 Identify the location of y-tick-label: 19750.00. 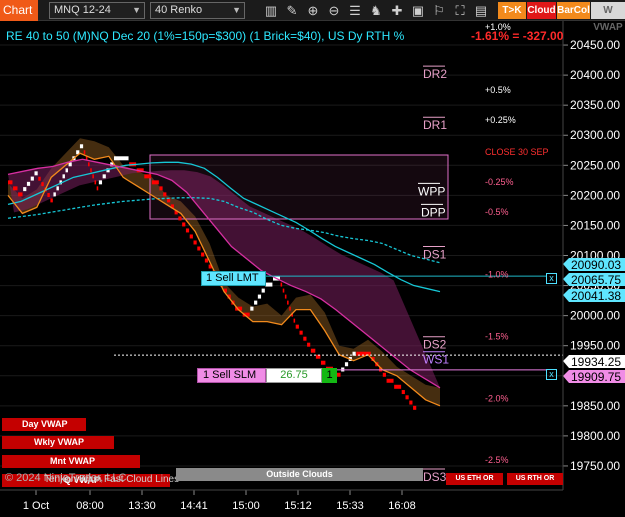
(595, 466).